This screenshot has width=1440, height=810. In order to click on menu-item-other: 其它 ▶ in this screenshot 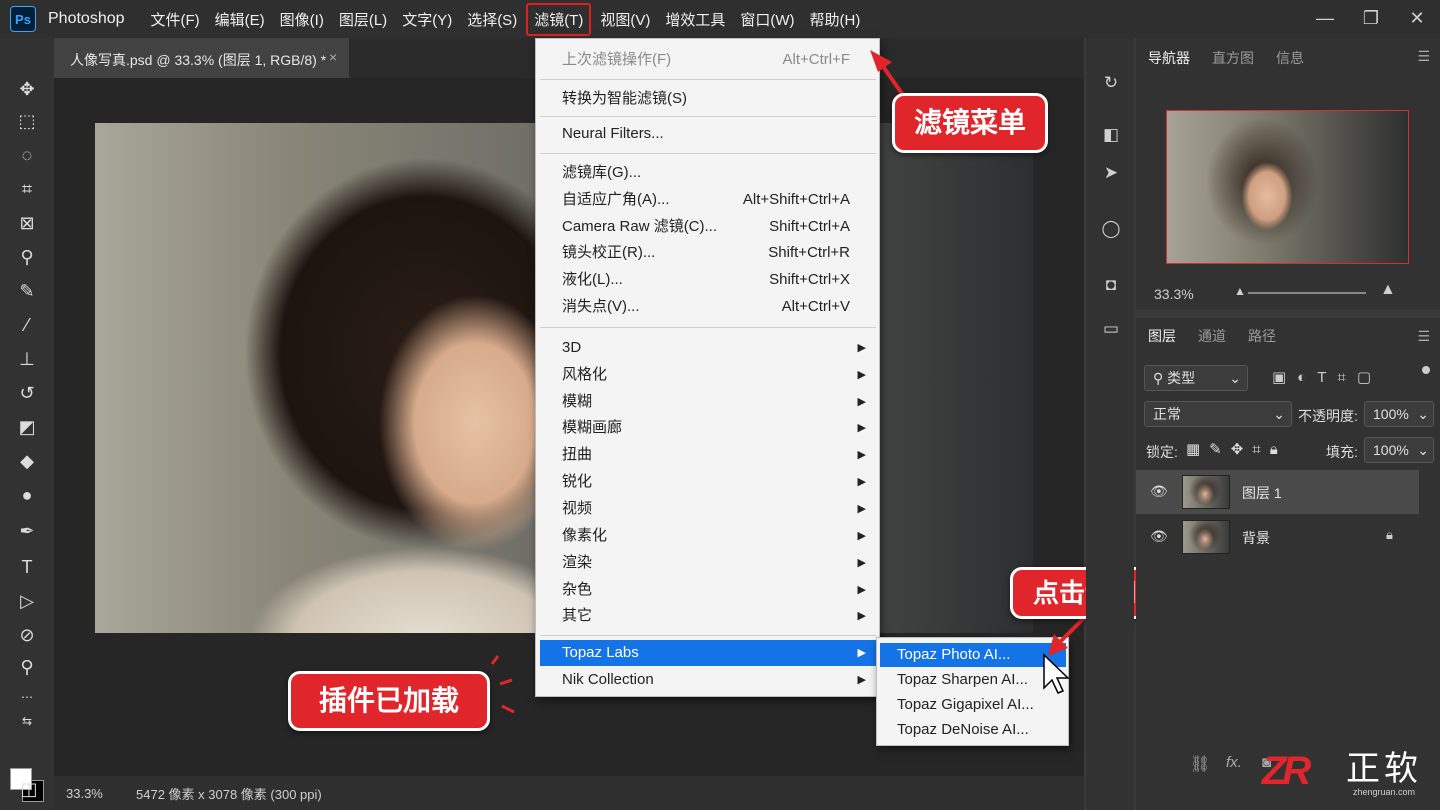, I will do `click(708, 616)`.